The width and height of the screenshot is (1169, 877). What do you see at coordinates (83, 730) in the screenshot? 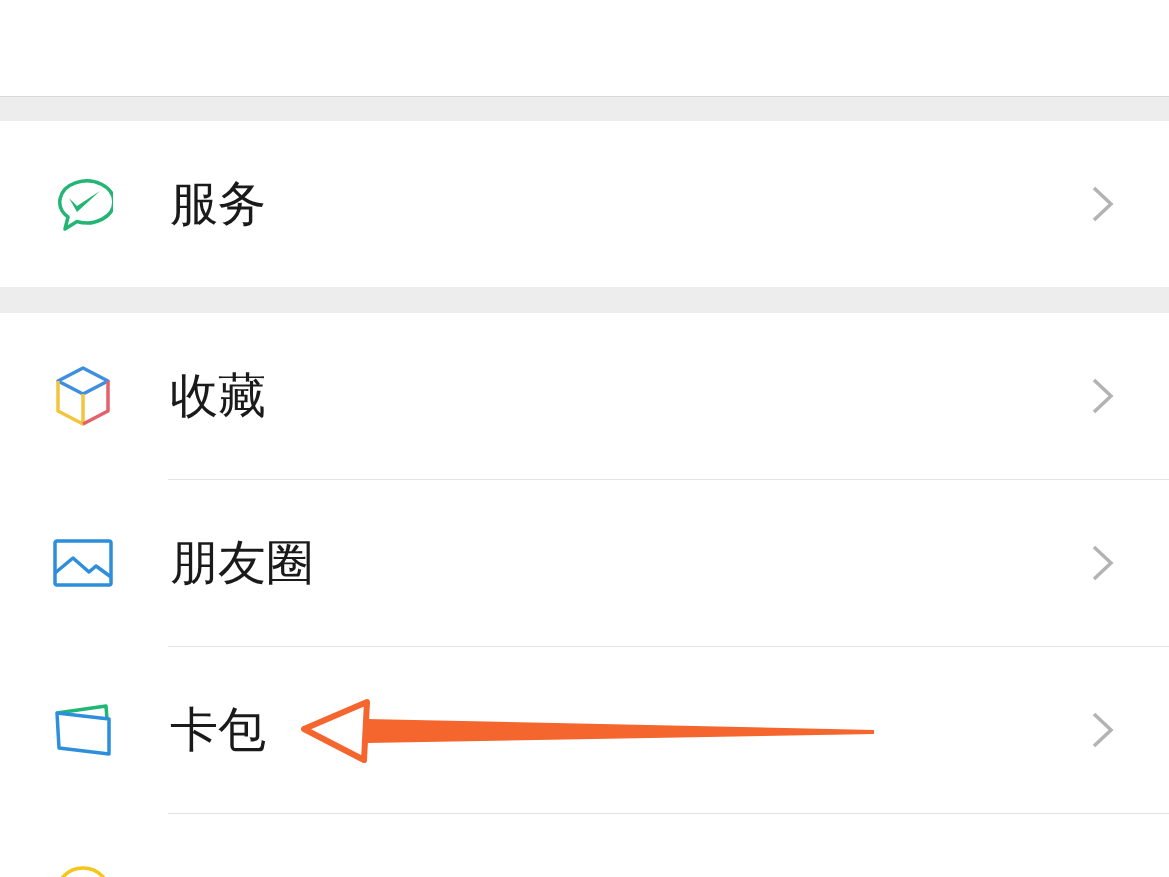
I see `wallet-icon` at bounding box center [83, 730].